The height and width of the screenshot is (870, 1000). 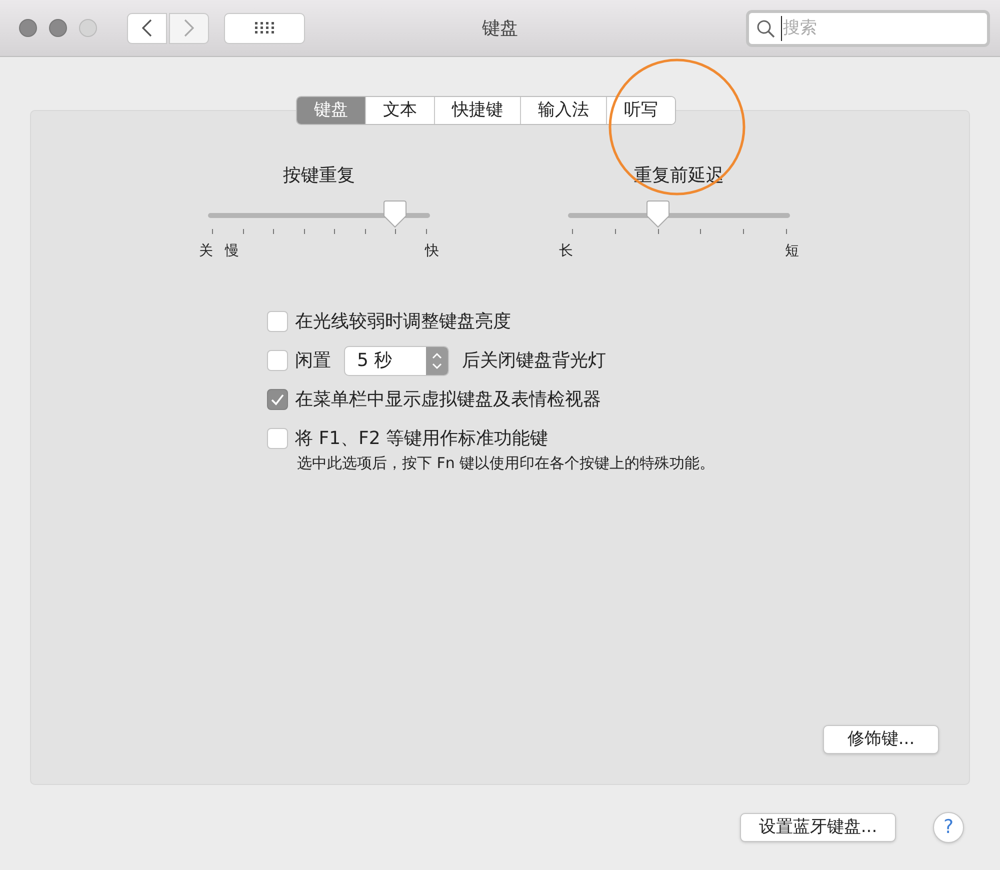 I want to click on slider-title: 按键重复, so click(x=319, y=176).